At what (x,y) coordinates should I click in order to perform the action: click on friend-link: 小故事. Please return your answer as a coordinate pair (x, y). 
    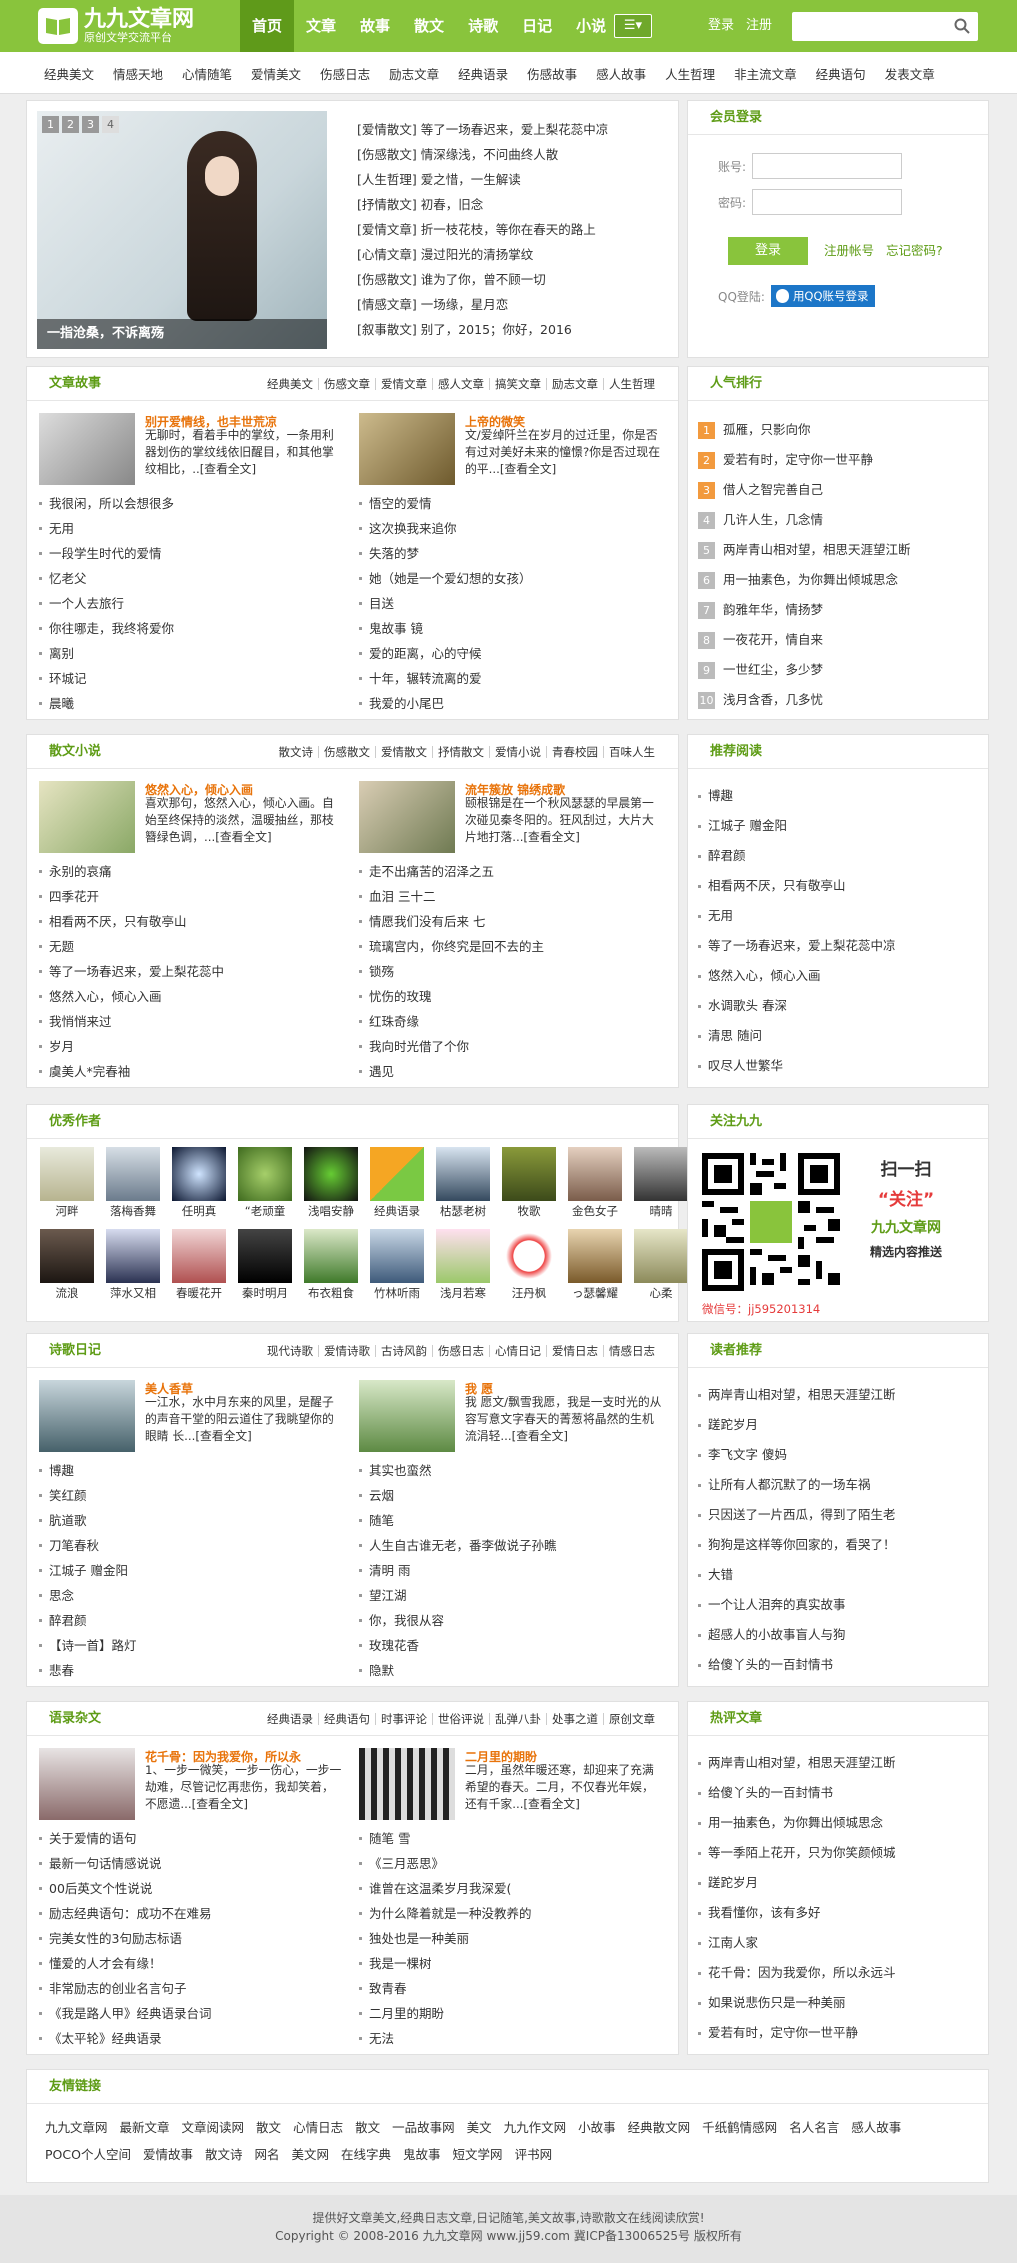
    Looking at the image, I should click on (597, 2127).